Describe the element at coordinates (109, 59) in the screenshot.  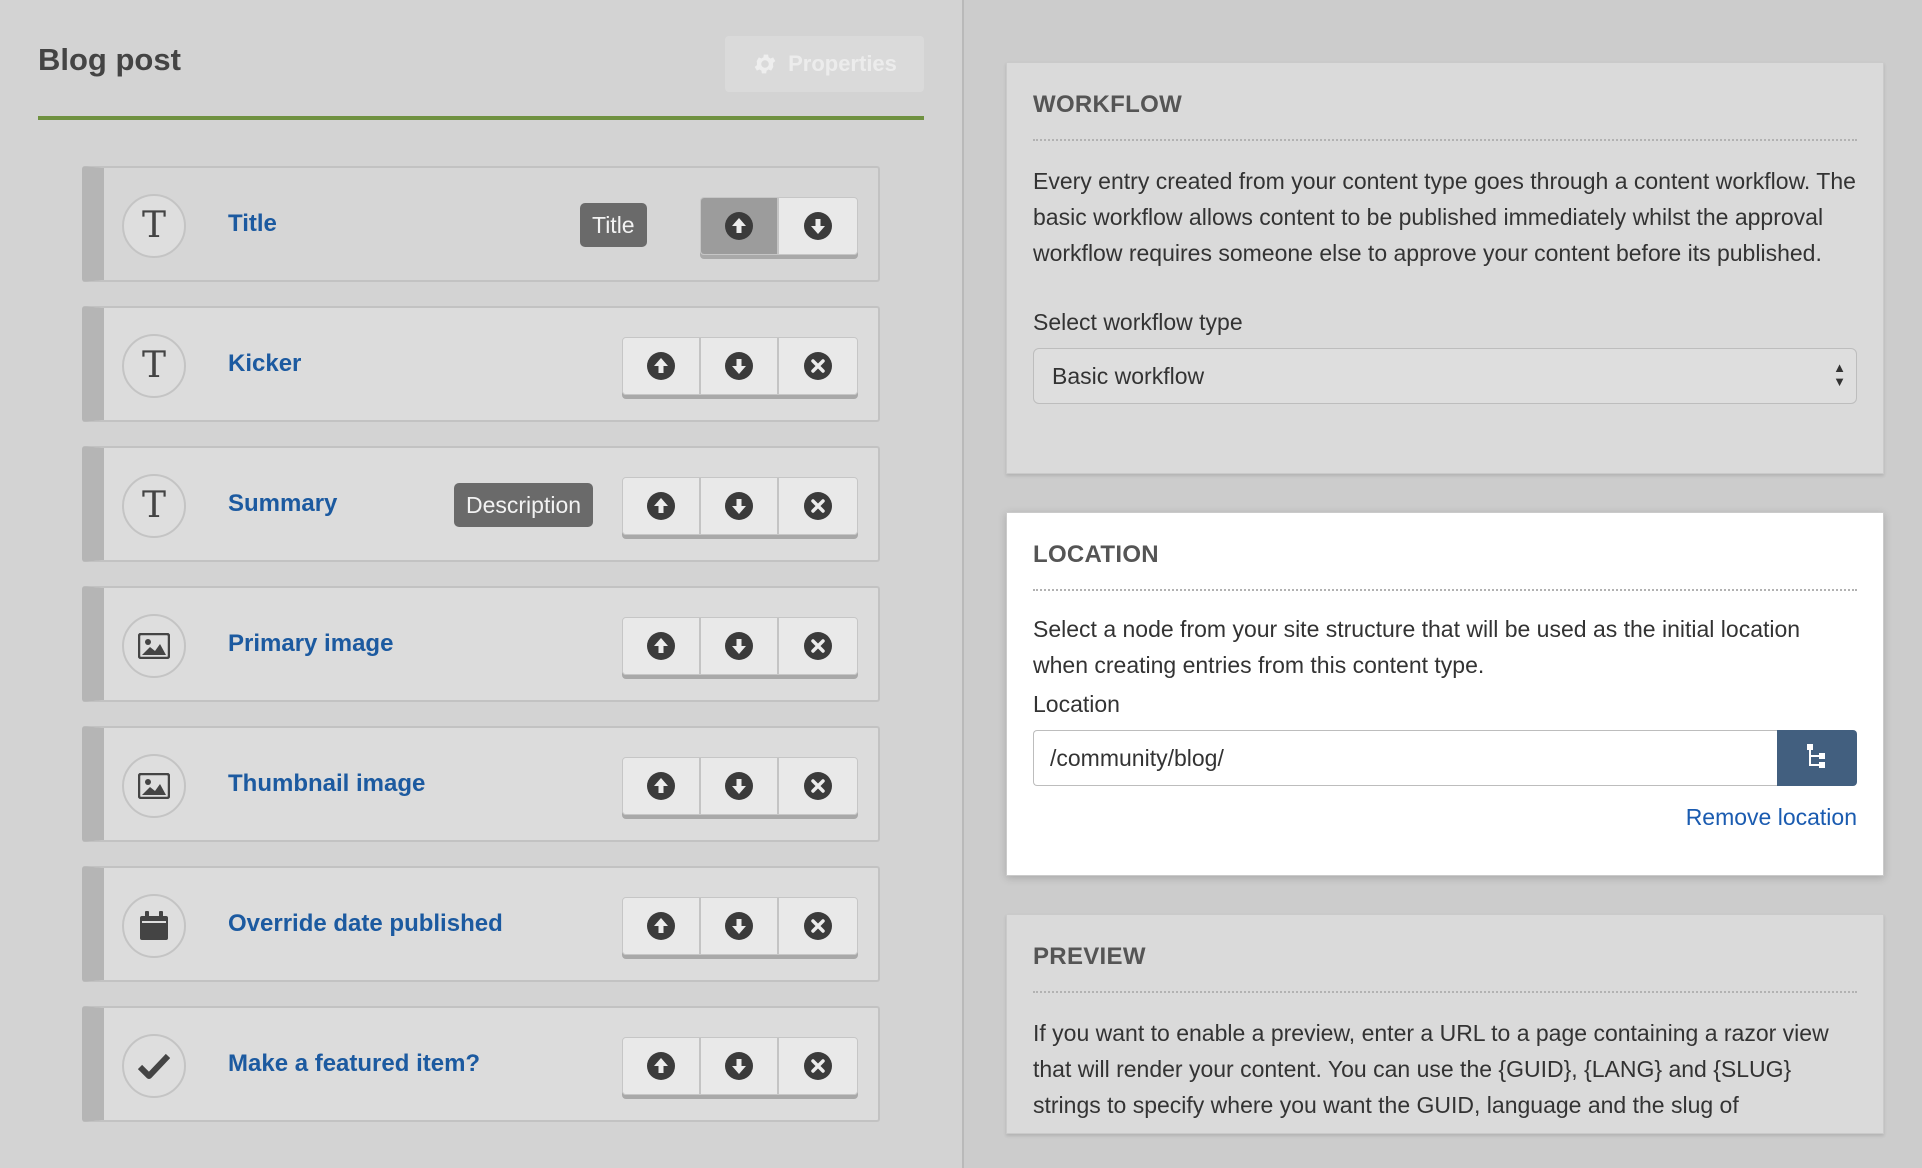
I see `page-title: Blog post` at that location.